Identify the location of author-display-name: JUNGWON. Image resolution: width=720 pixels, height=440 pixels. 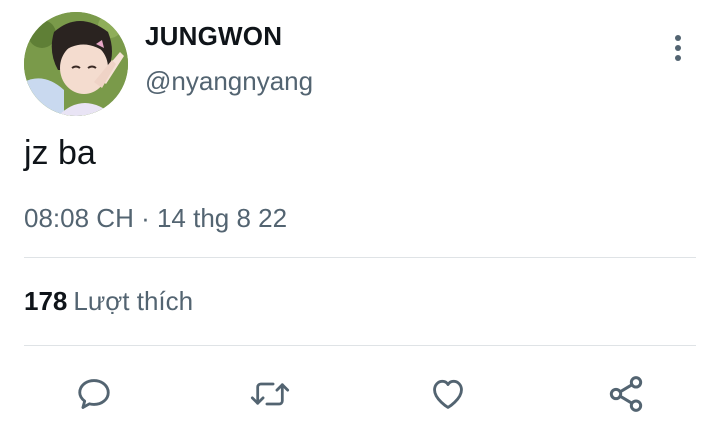
(213, 36).